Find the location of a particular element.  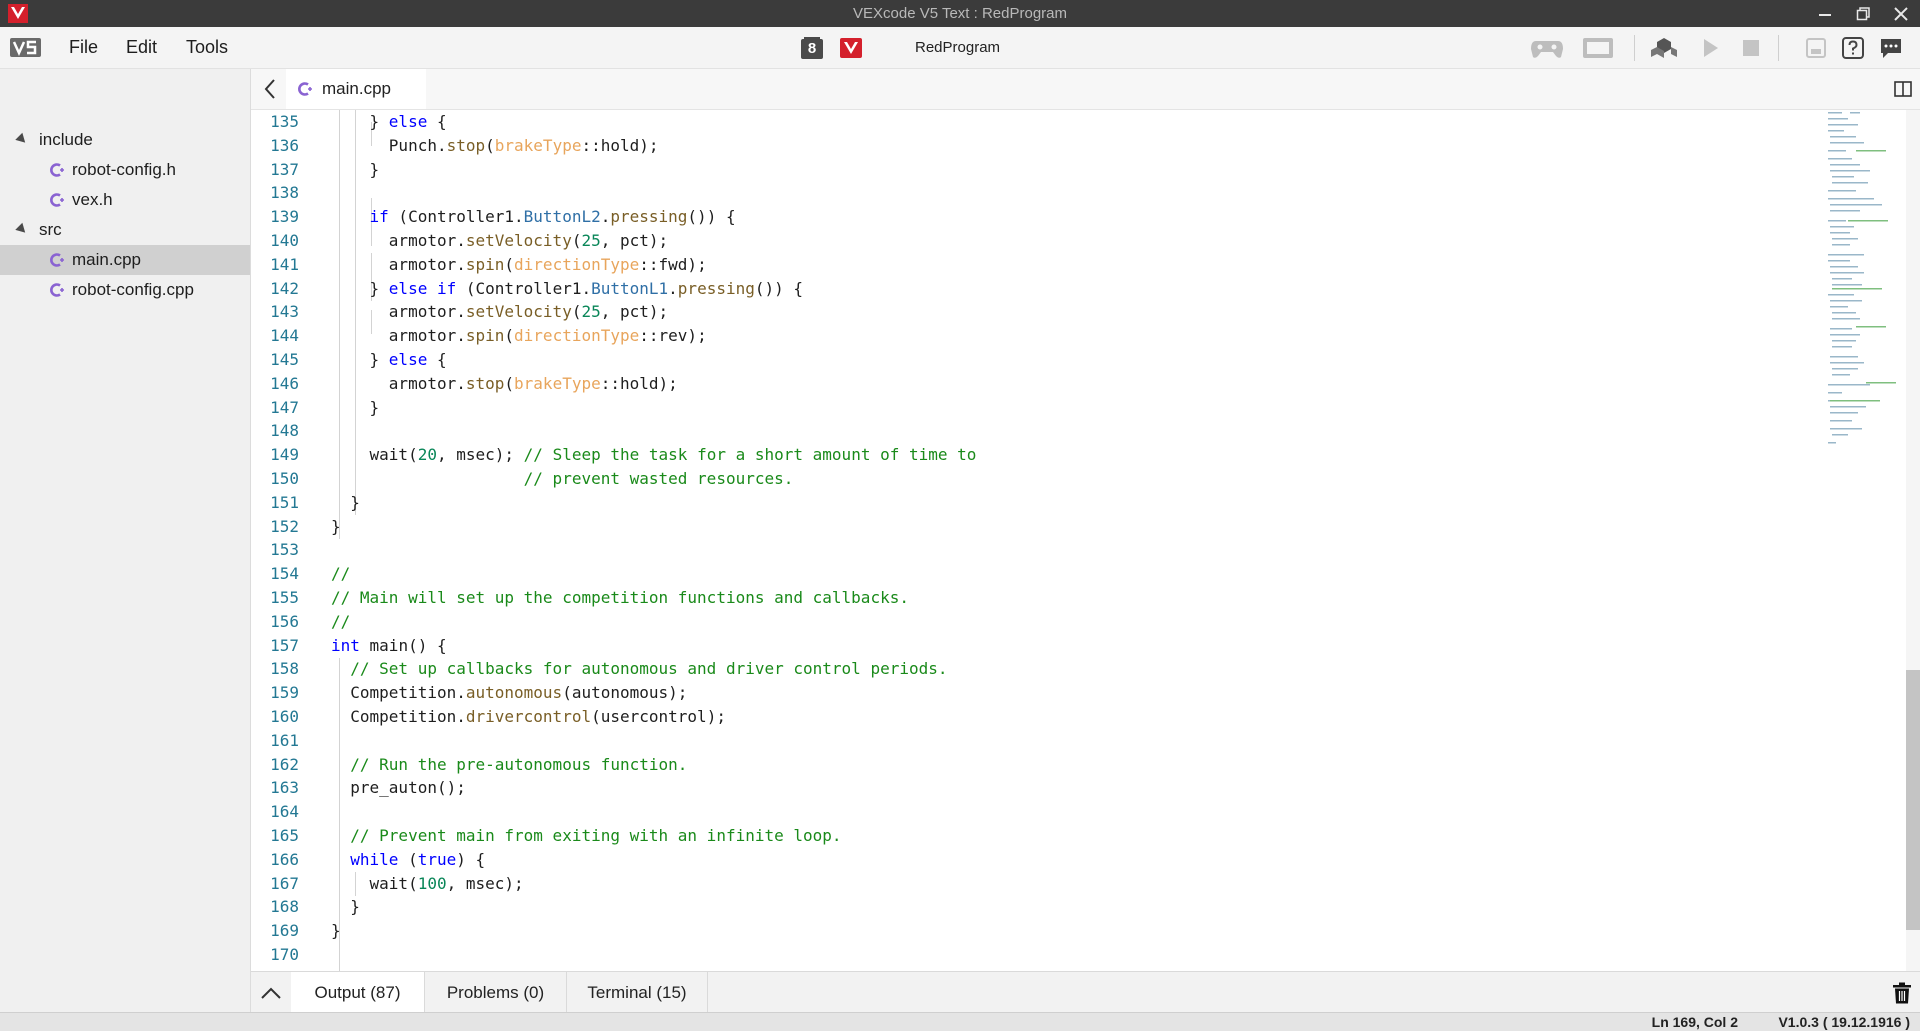

tree-file-main-cpp: main.cpp is located at coordinates (125, 260).